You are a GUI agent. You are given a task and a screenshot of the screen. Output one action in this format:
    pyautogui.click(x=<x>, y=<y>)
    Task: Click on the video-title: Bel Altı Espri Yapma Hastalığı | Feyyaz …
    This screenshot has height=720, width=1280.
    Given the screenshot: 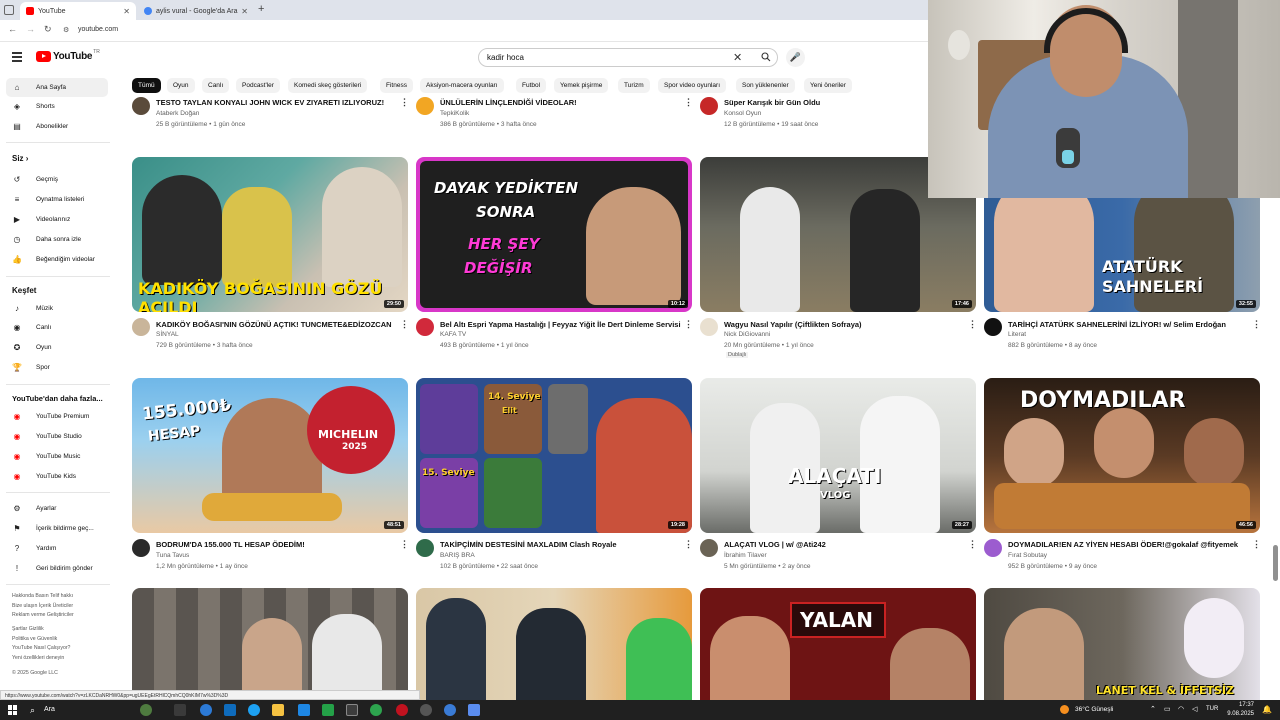 What is the action you would take?
    pyautogui.click(x=565, y=324)
    